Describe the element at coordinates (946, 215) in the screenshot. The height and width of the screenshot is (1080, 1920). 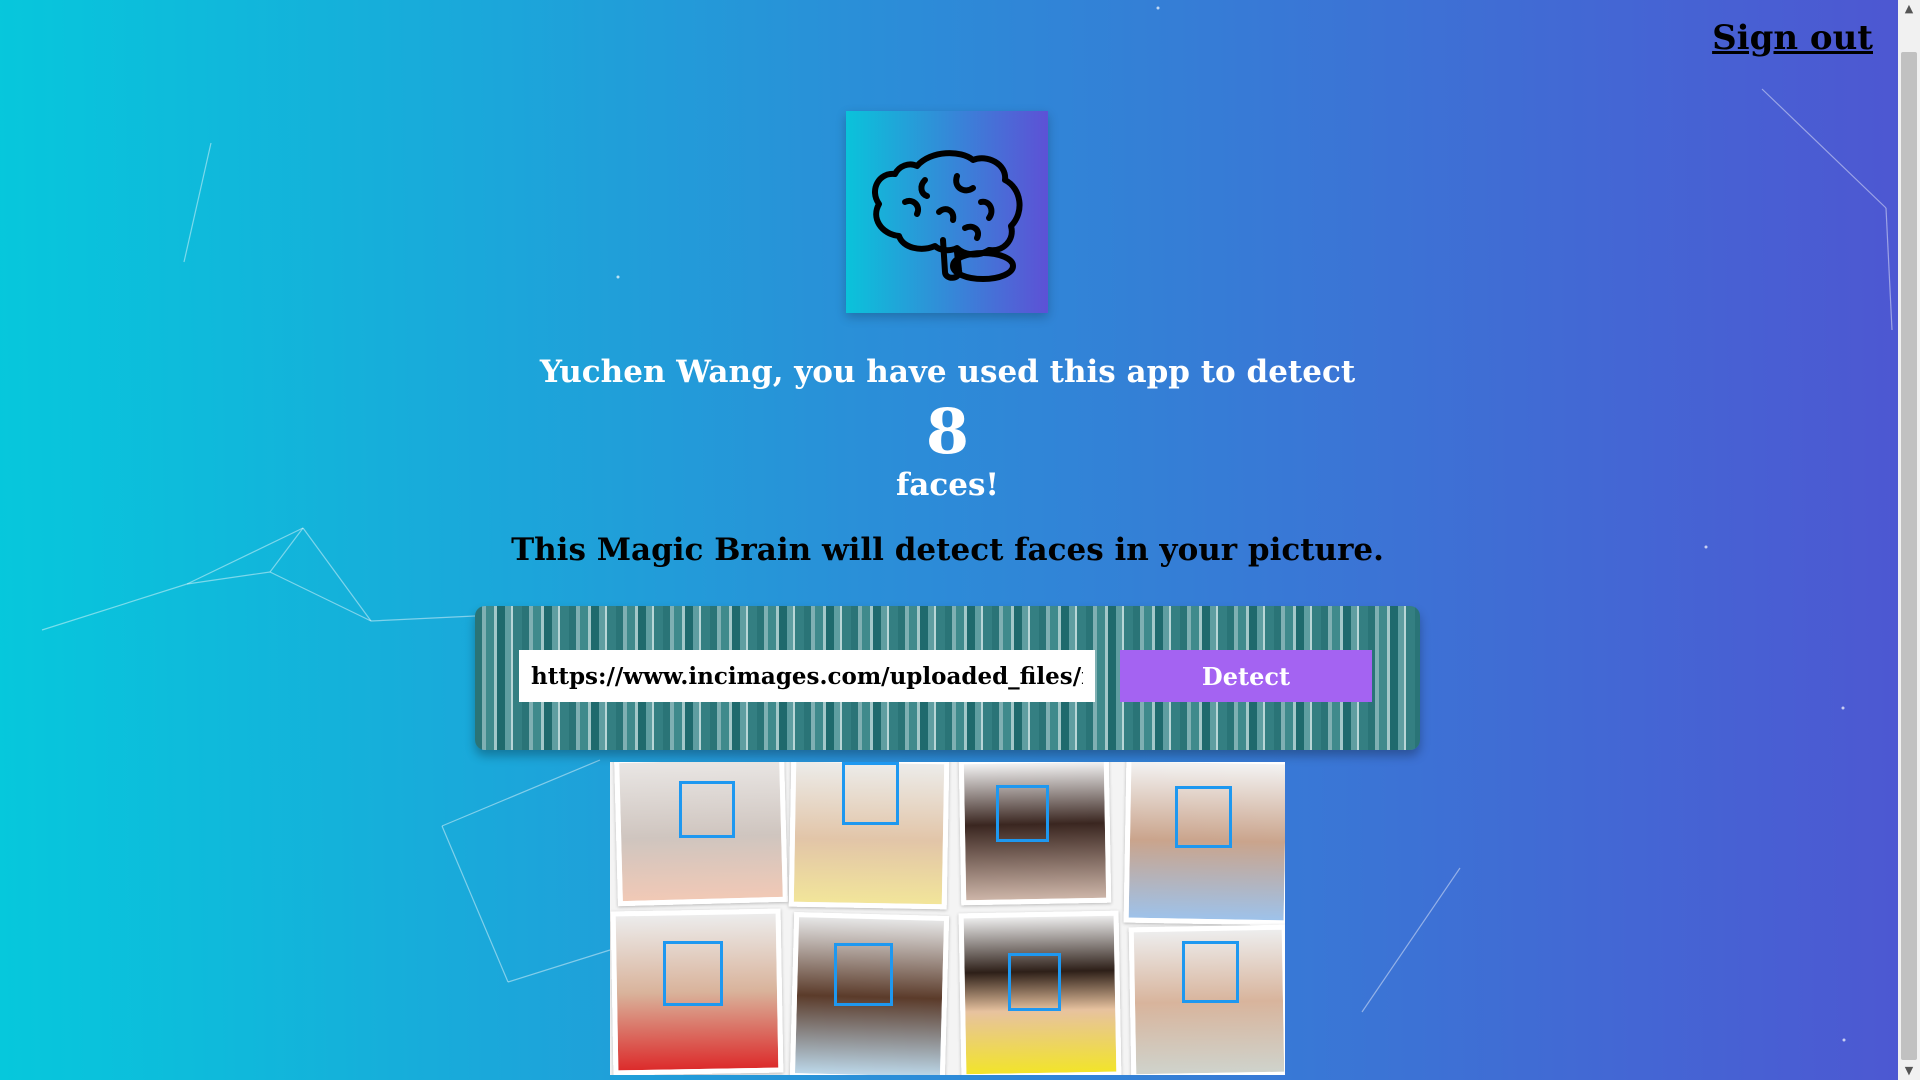
I see `brain-icon` at that location.